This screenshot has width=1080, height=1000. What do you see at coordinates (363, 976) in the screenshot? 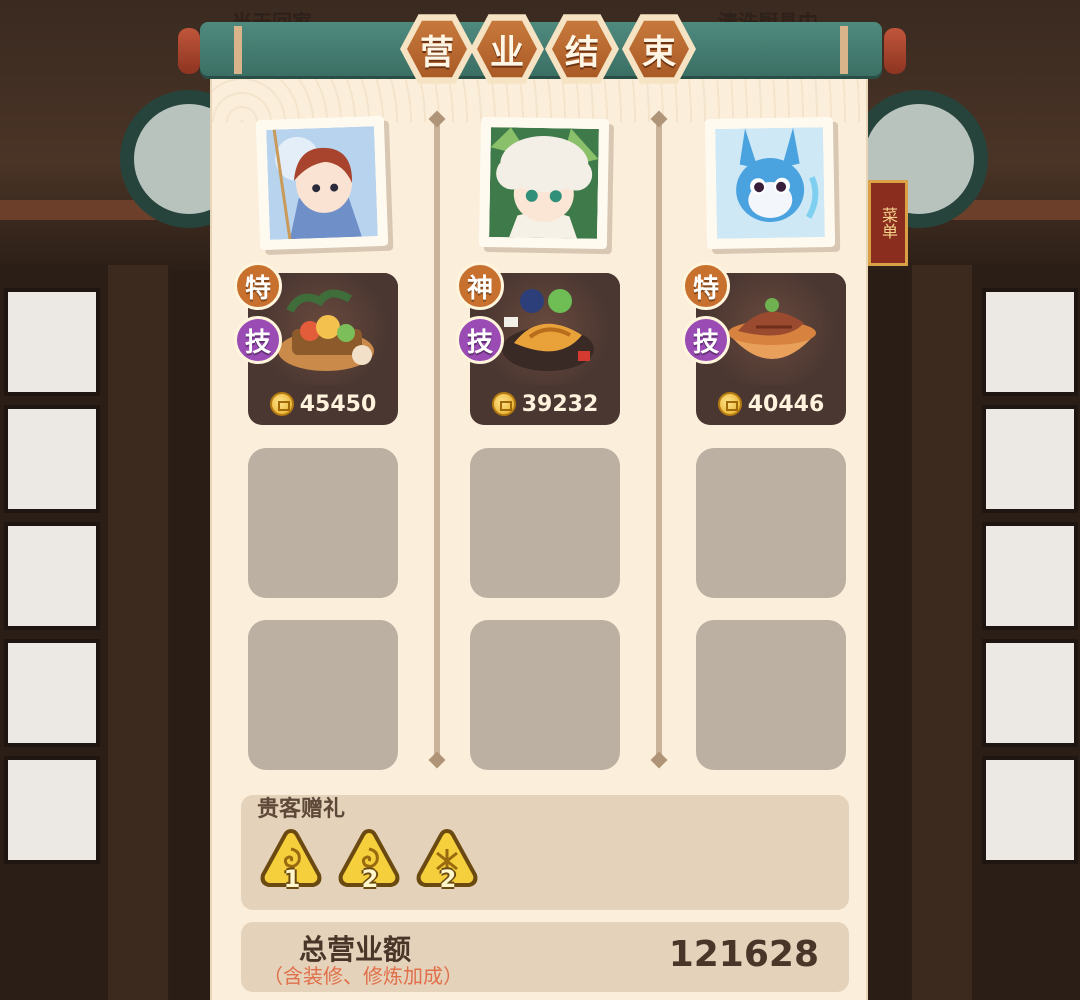
I see `total-revenue-note: （含装修、修炼加成）` at bounding box center [363, 976].